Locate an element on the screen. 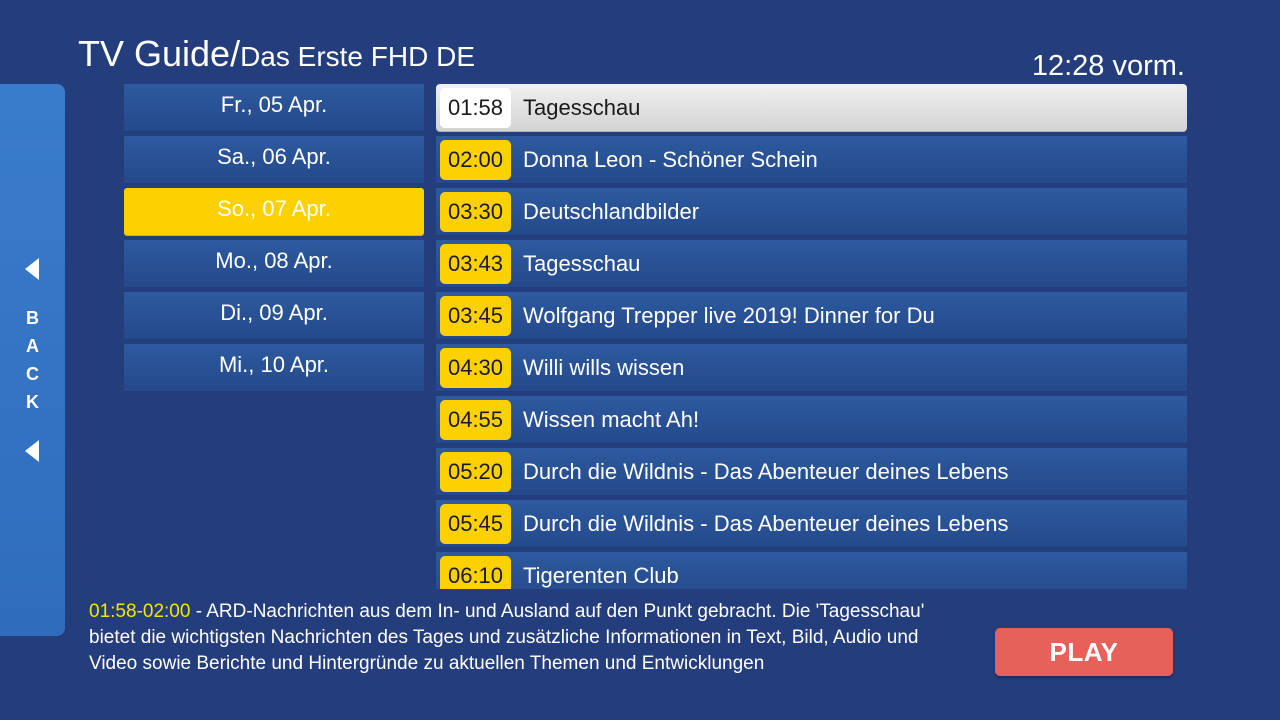 The height and width of the screenshot is (720, 1280). back-letter: A is located at coordinates (32, 346).